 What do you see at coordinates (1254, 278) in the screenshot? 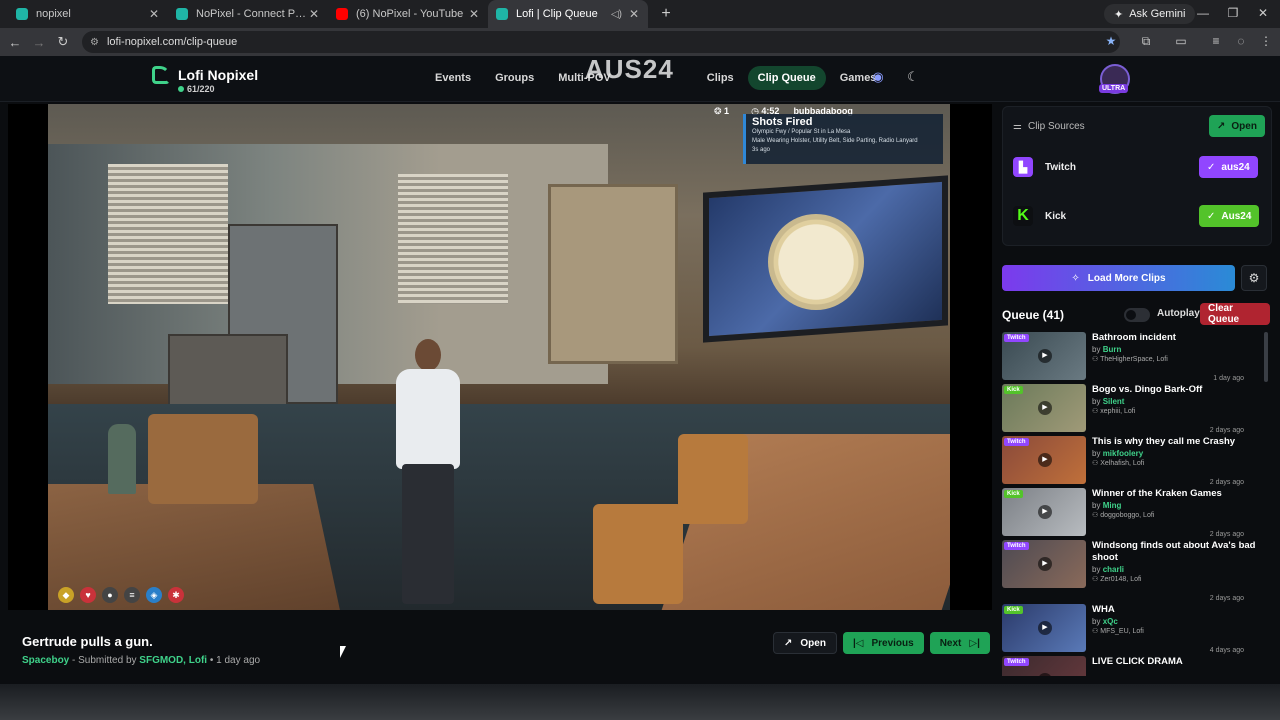
I see `queue-settings-gear-icon: ⚙` at bounding box center [1254, 278].